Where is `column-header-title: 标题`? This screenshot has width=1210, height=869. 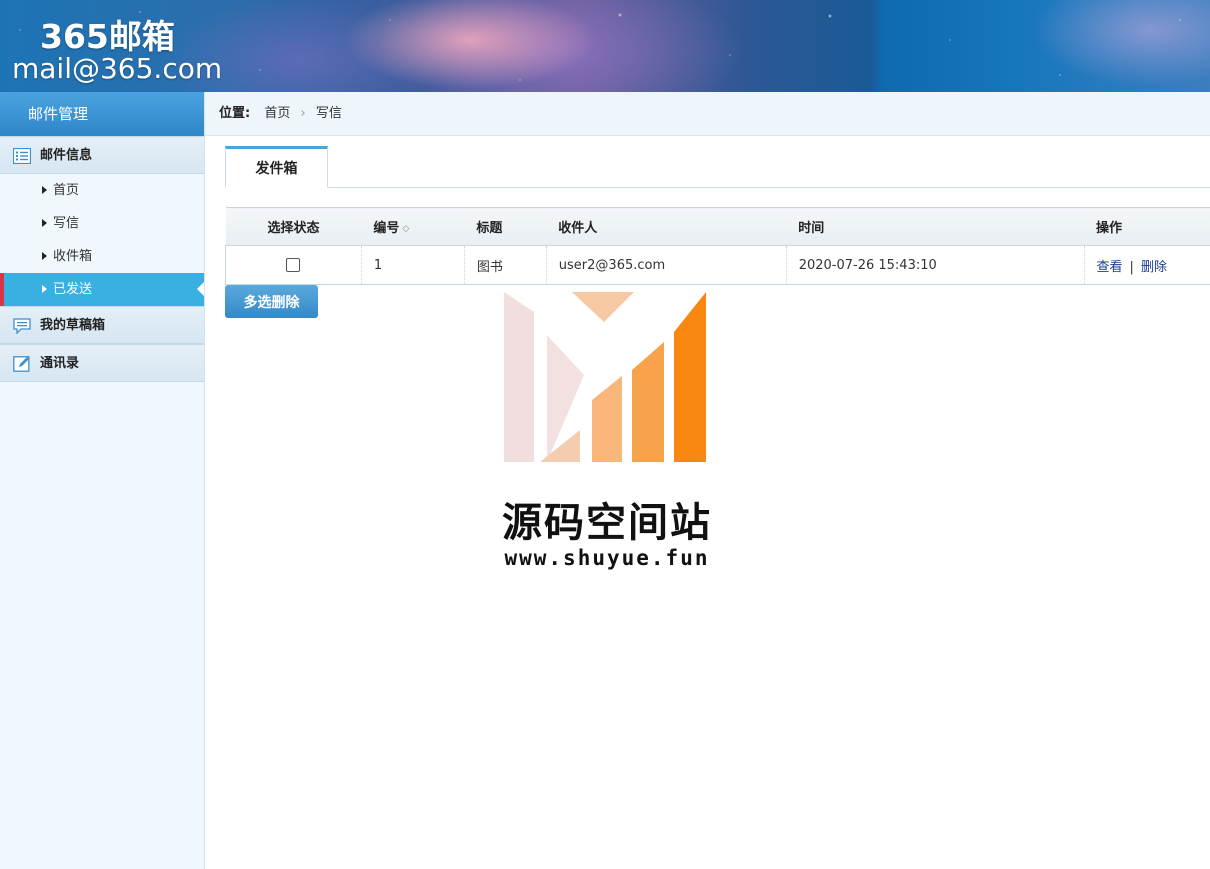 column-header-title: 标题 is located at coordinates (505, 226).